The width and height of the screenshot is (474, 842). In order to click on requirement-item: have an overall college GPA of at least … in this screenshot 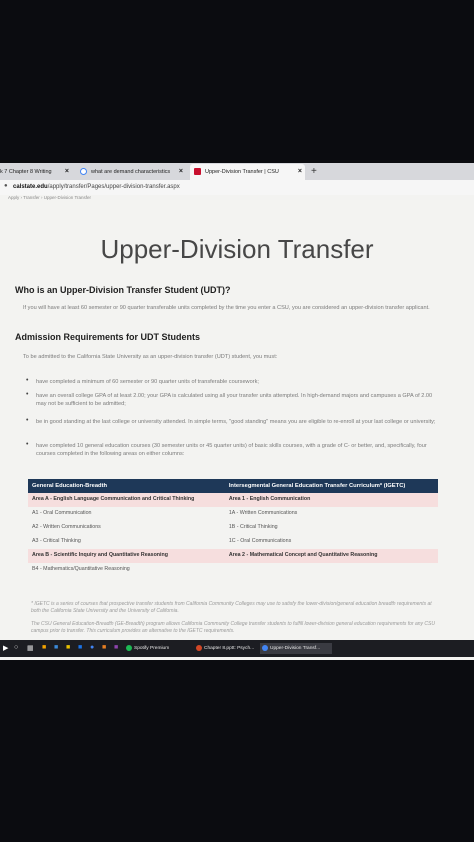, I will do `click(234, 400)`.